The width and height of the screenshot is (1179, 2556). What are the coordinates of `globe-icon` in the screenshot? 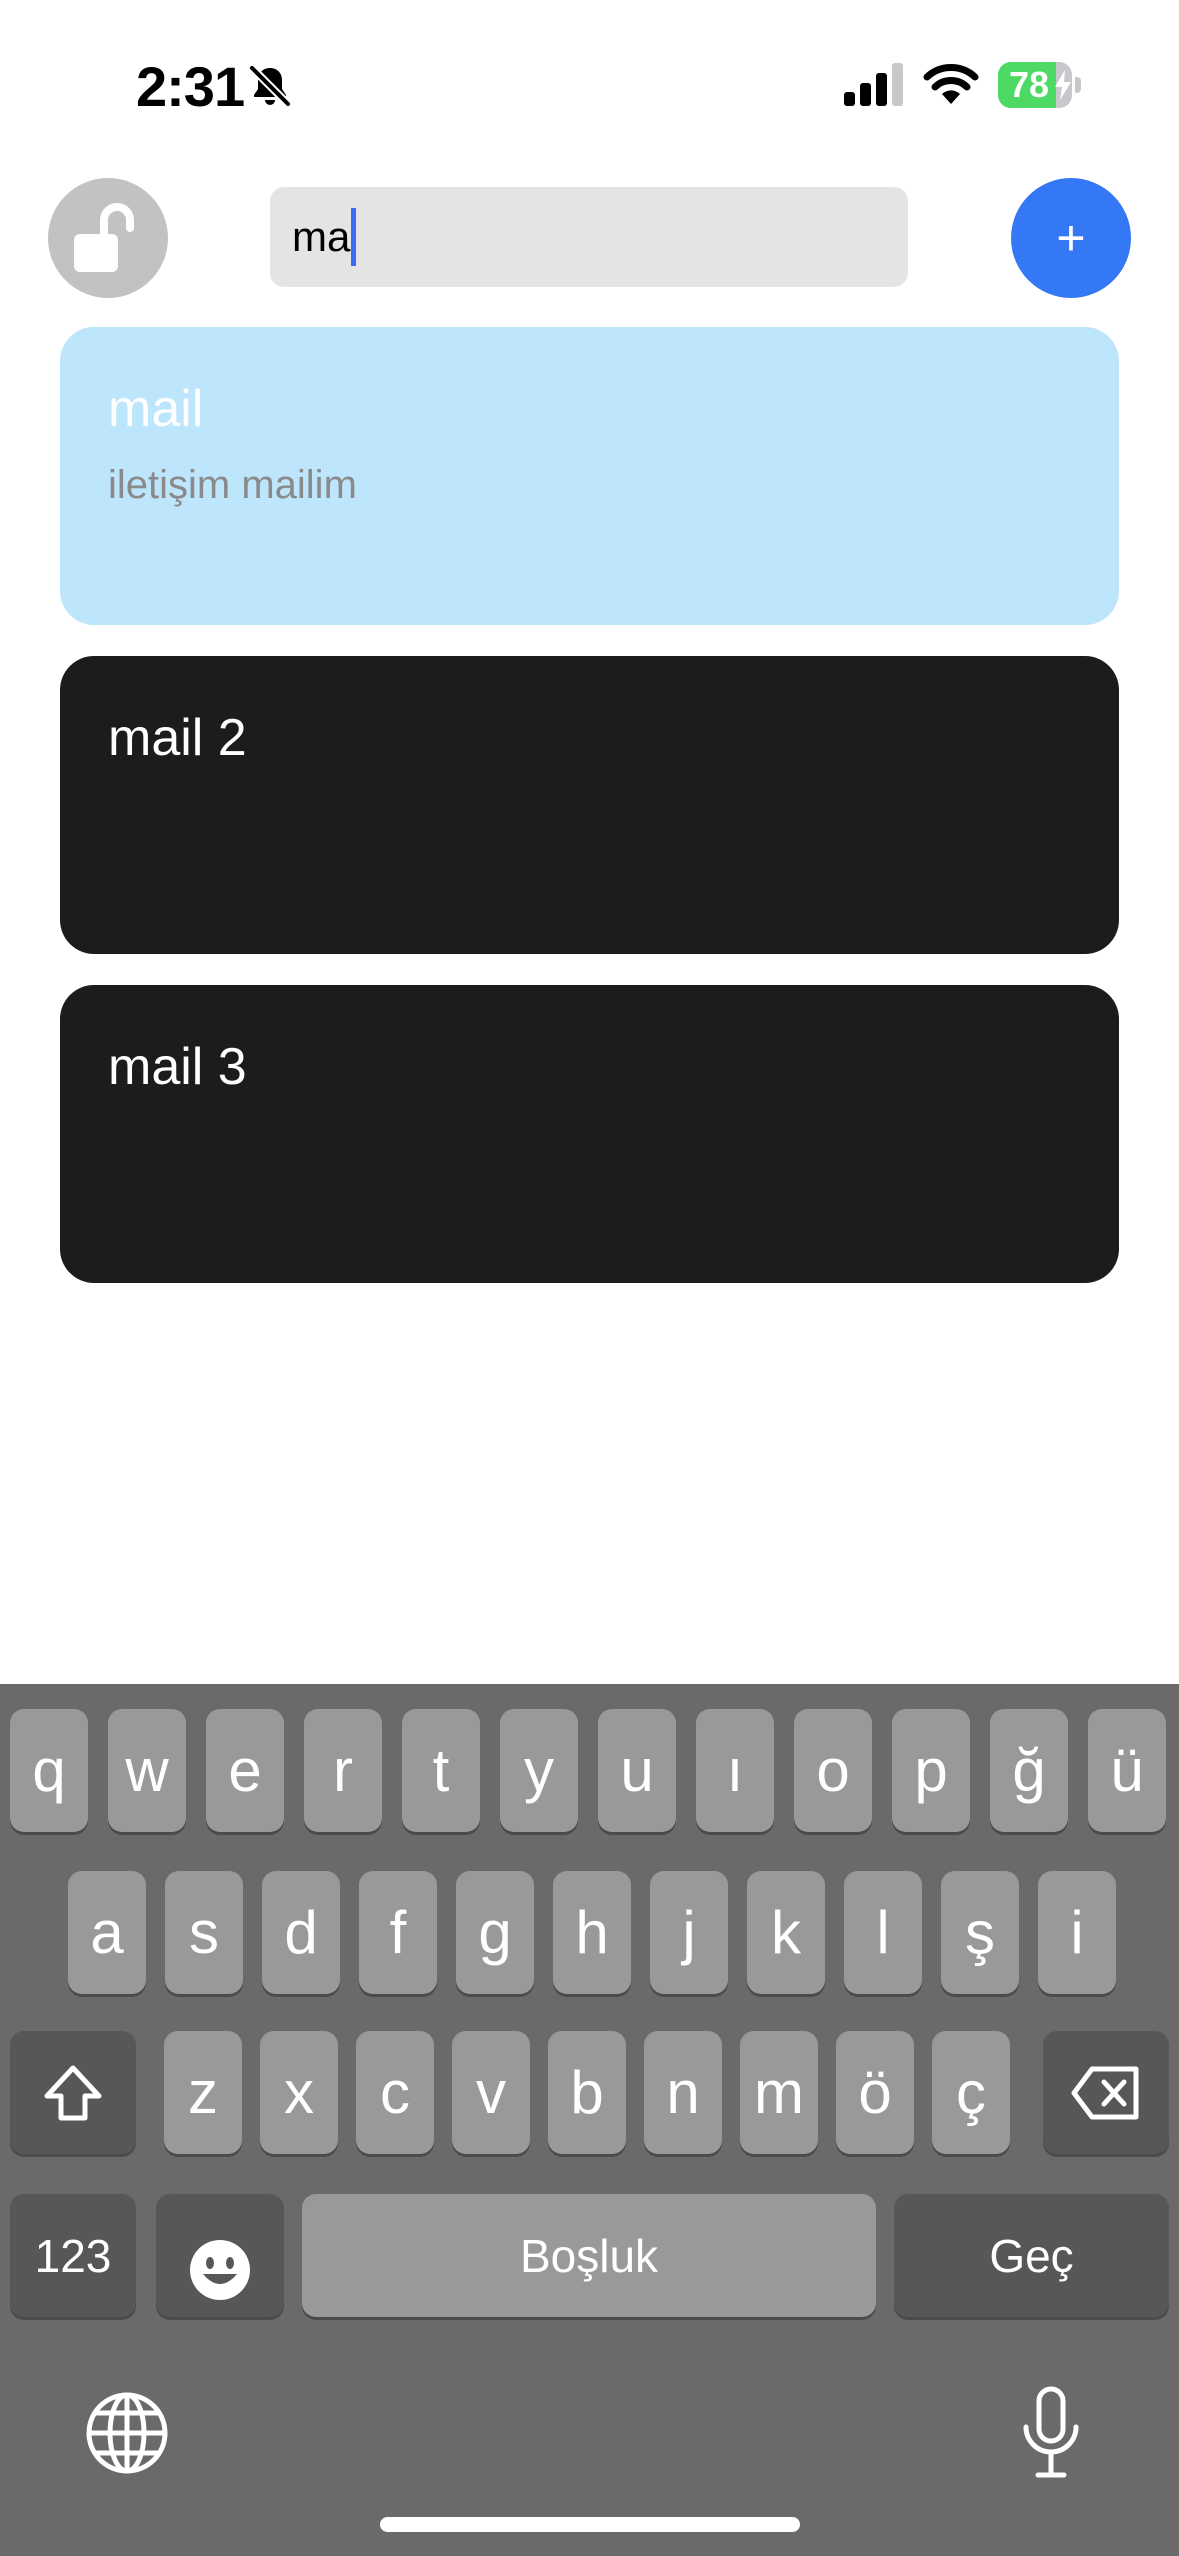 It's located at (127, 2432).